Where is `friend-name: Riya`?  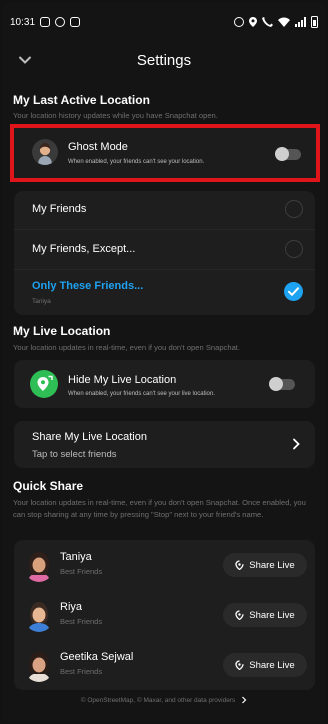 friend-name: Riya is located at coordinates (71, 607).